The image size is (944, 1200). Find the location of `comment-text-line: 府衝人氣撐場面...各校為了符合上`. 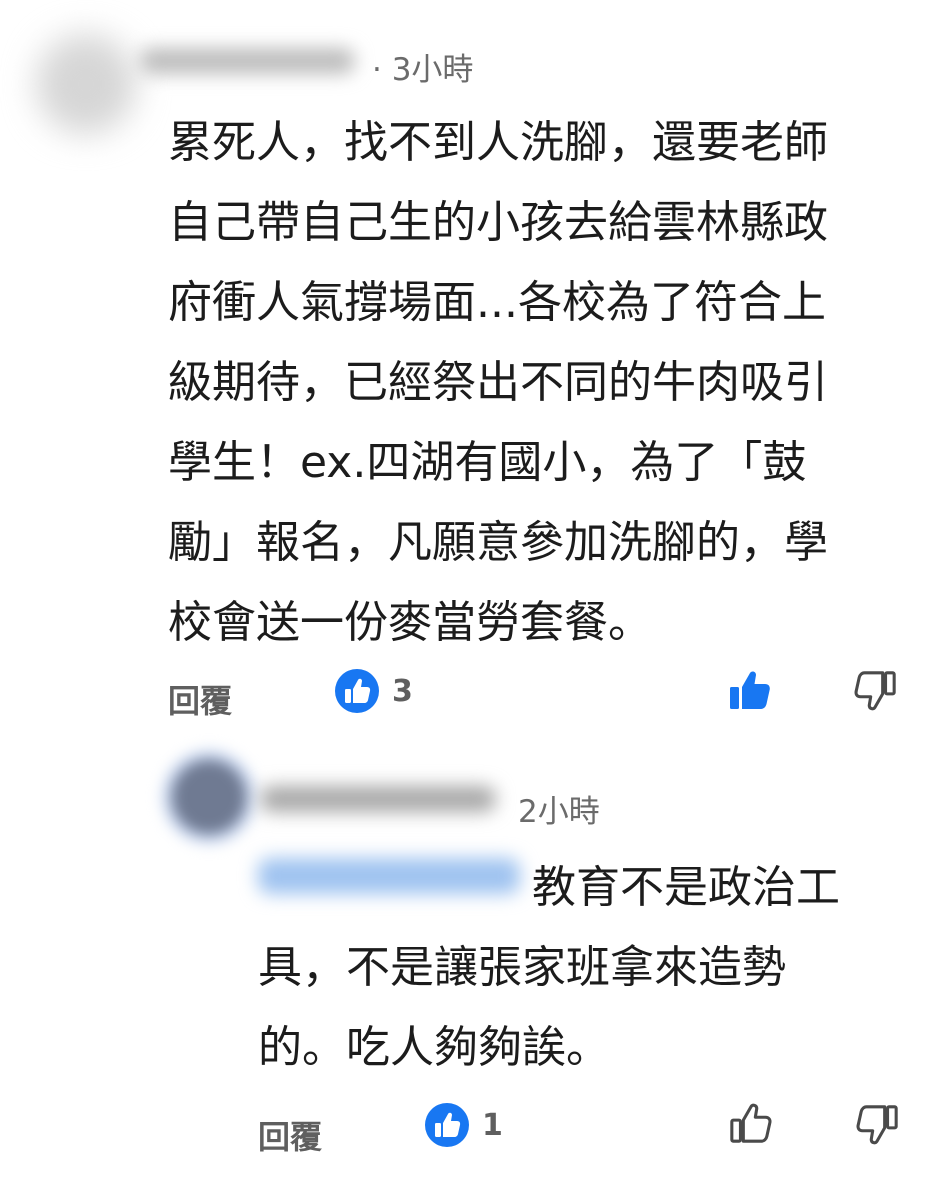

comment-text-line: 府衝人氣撐場面...各校為了符合上 is located at coordinates (497, 302).